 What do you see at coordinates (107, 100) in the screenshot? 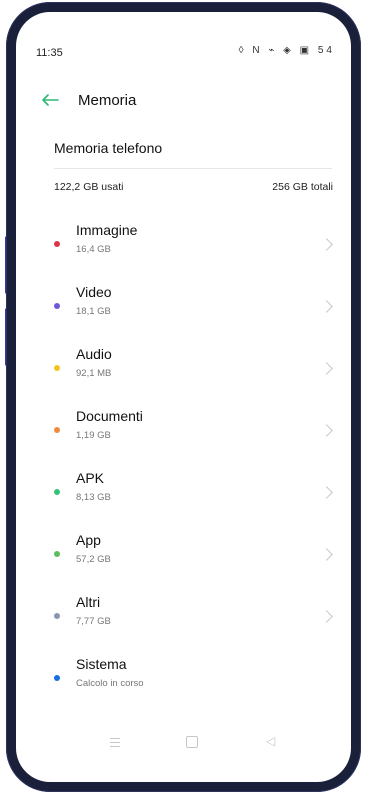
I see `page-title: Memoria` at bounding box center [107, 100].